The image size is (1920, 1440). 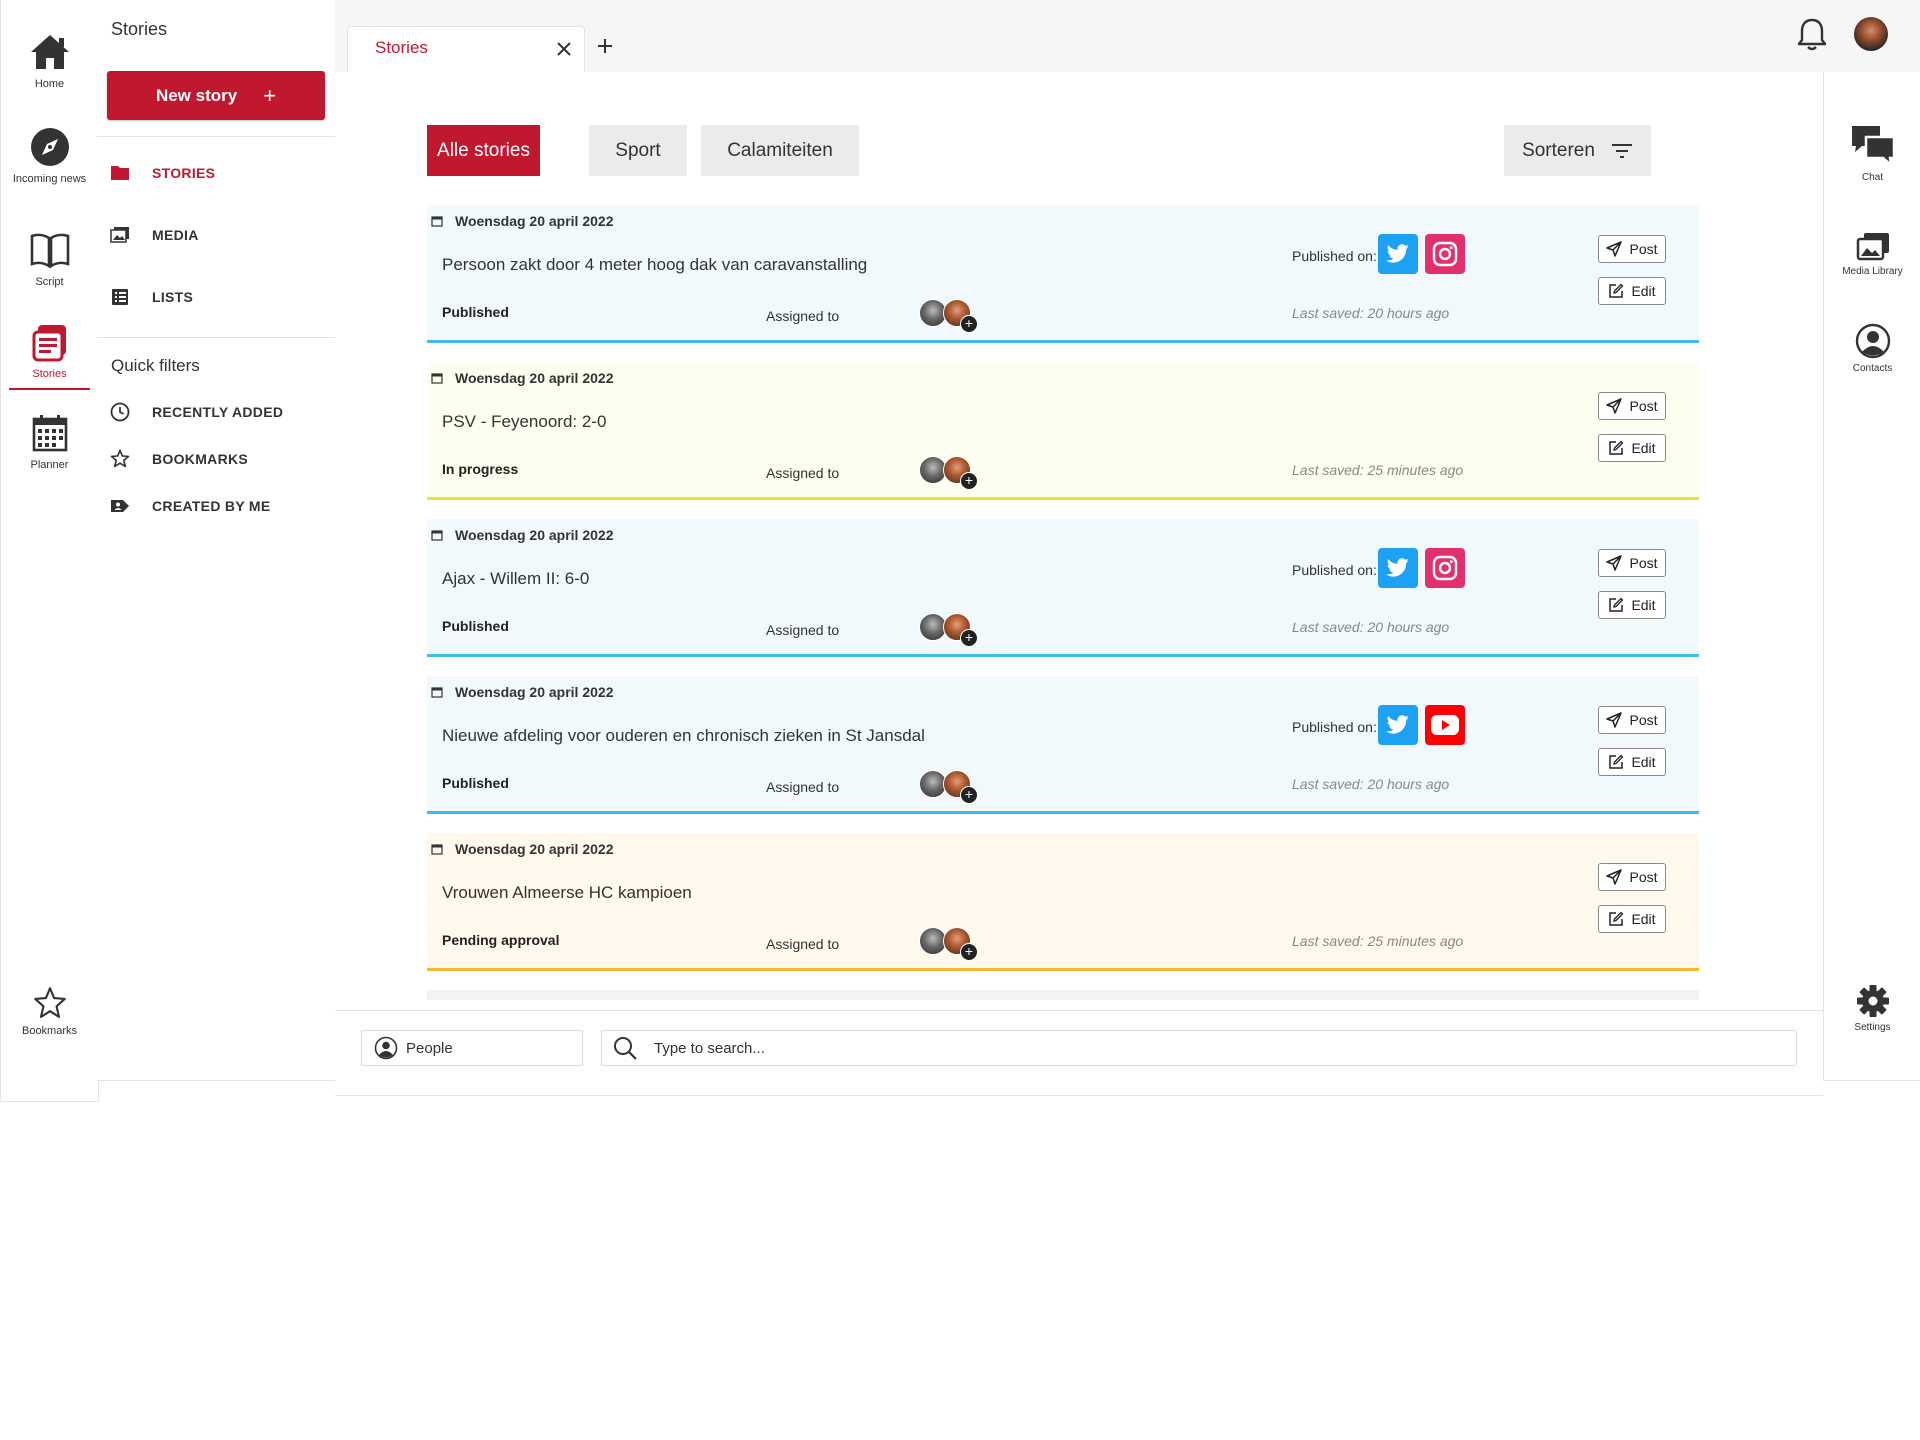 I want to click on people-filter-button: People, so click(x=472, y=1048).